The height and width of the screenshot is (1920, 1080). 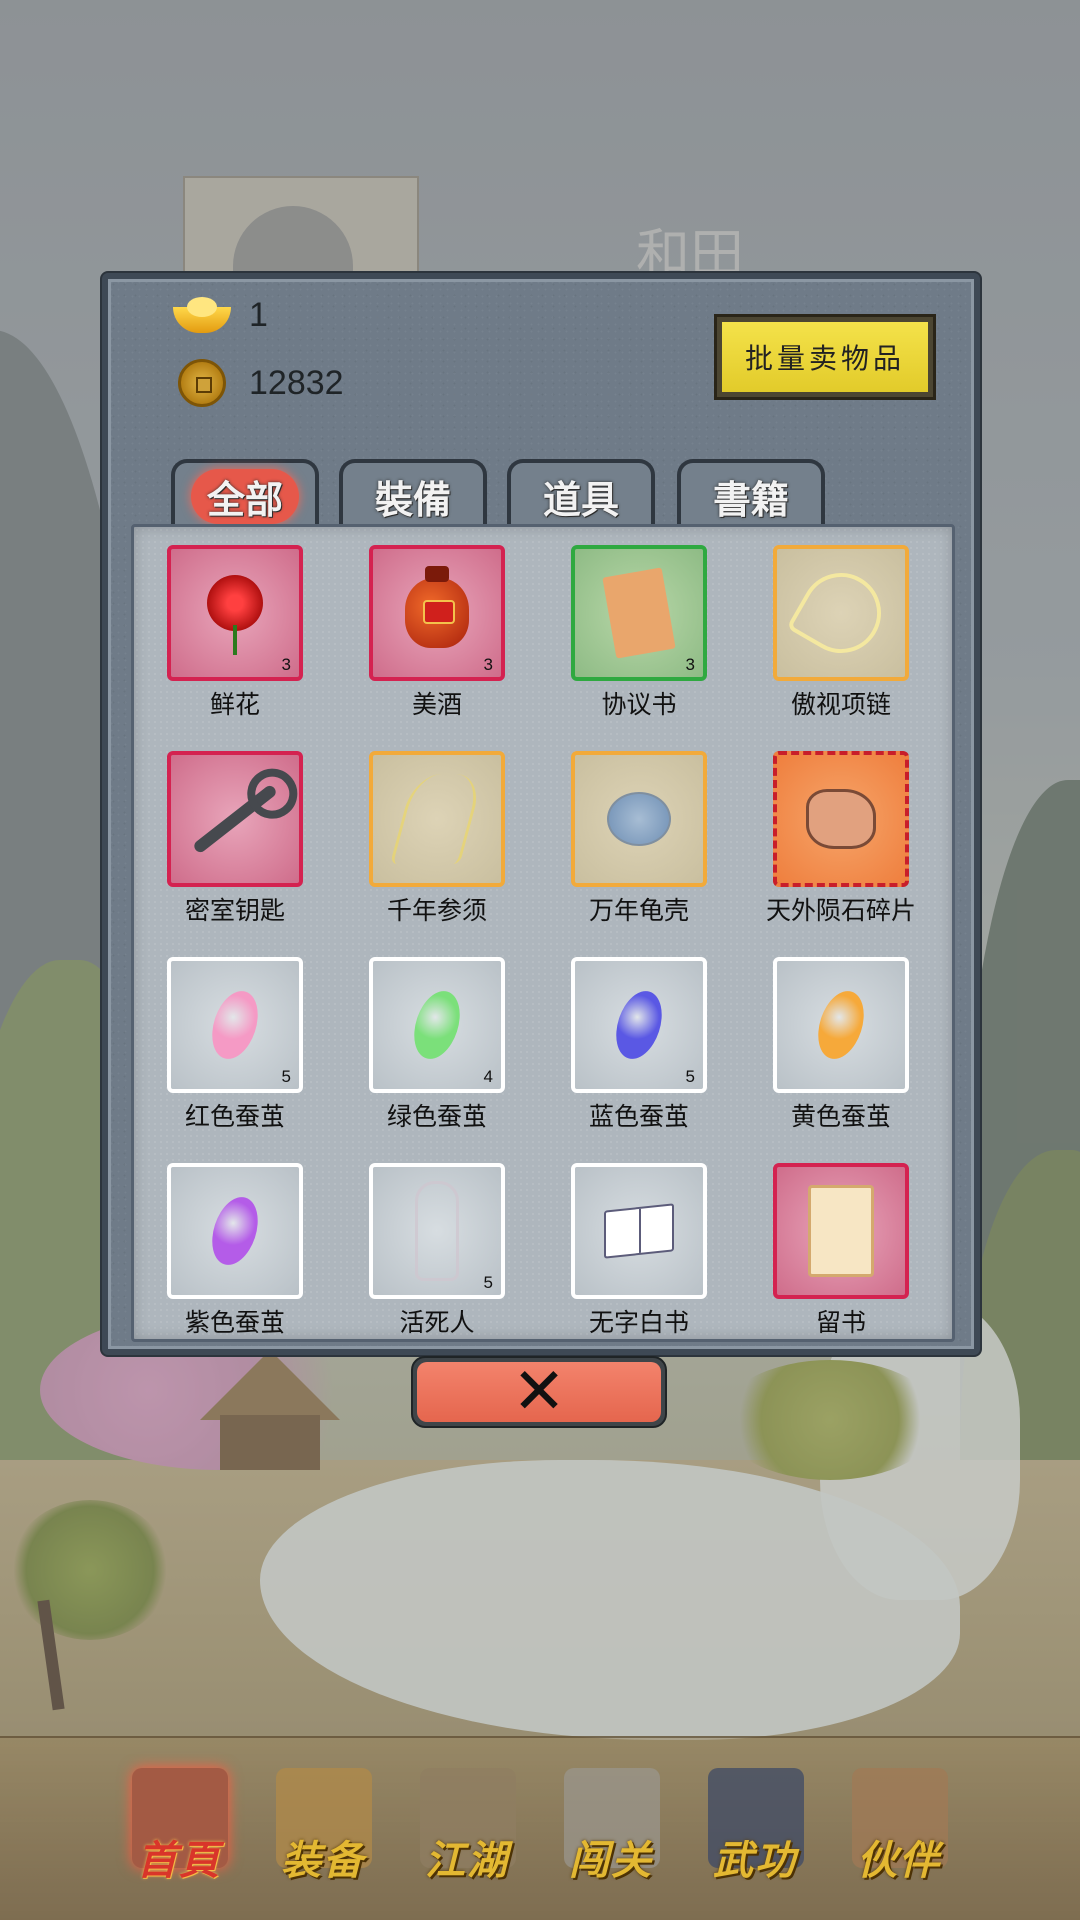 What do you see at coordinates (750, 499) in the screenshot?
I see `tab-books-label: 書籍` at bounding box center [750, 499].